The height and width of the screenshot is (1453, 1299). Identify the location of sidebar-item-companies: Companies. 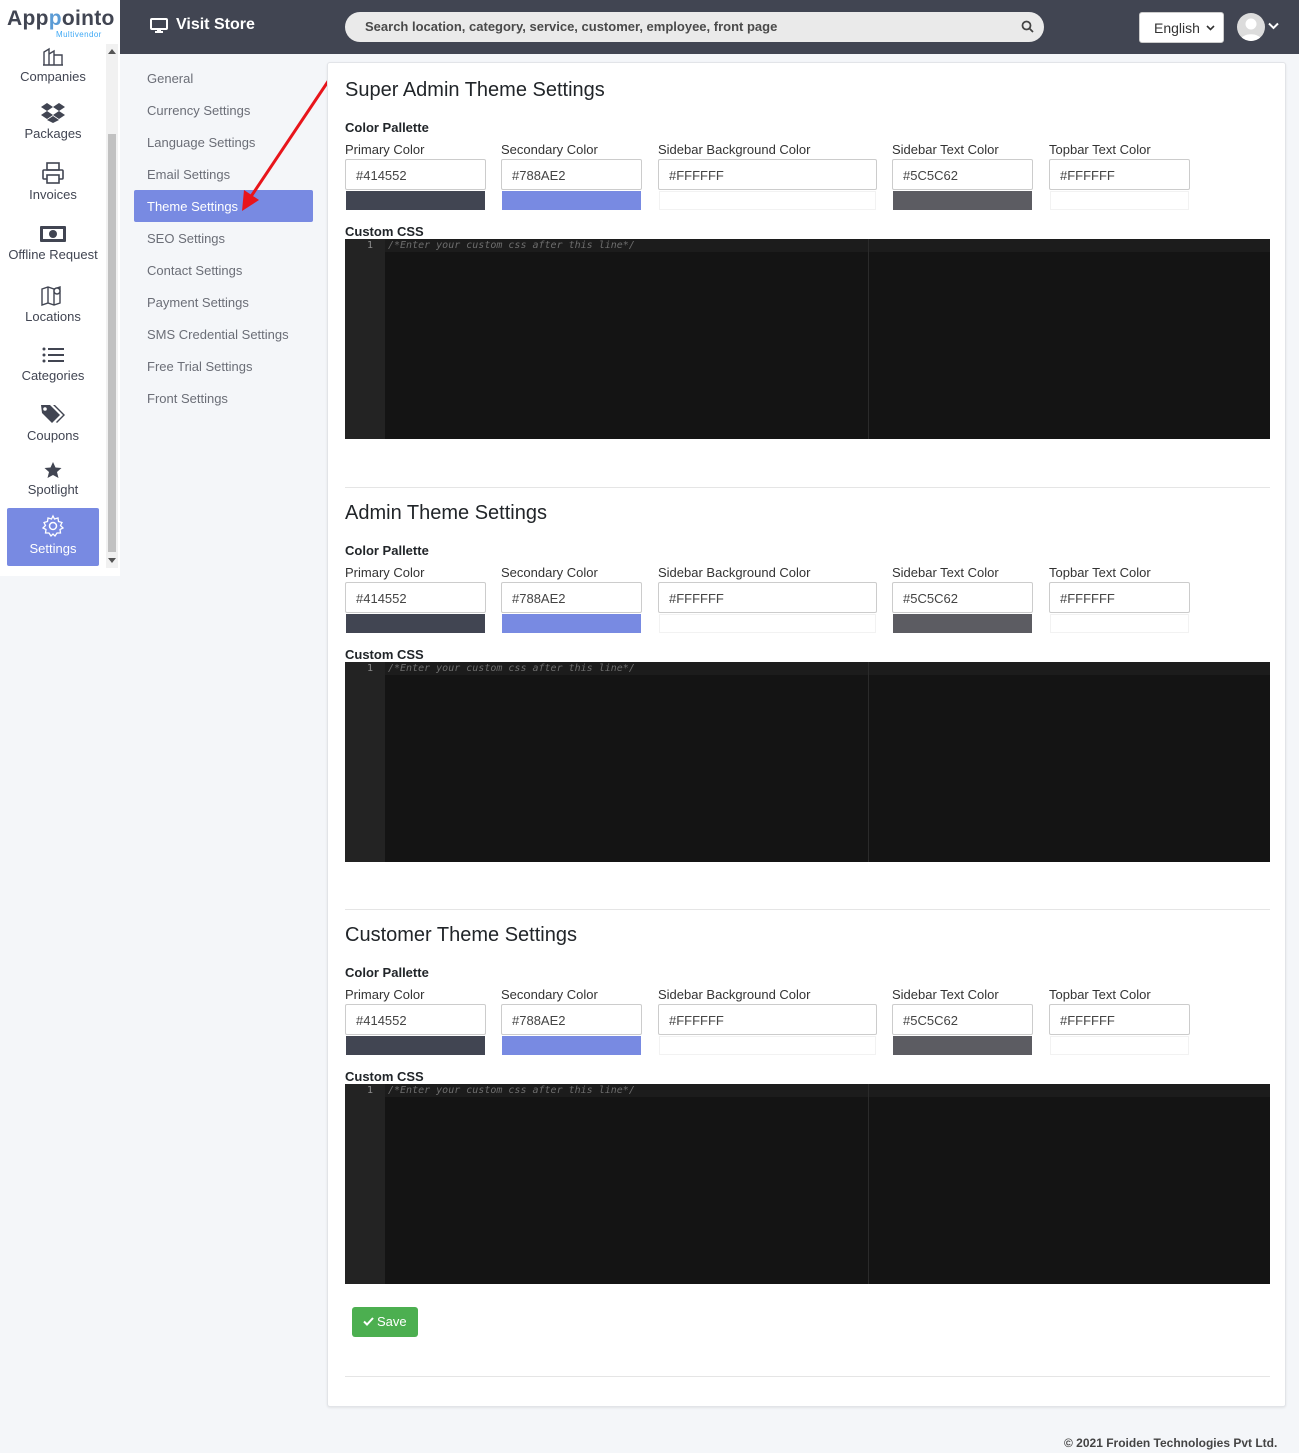
(53, 65).